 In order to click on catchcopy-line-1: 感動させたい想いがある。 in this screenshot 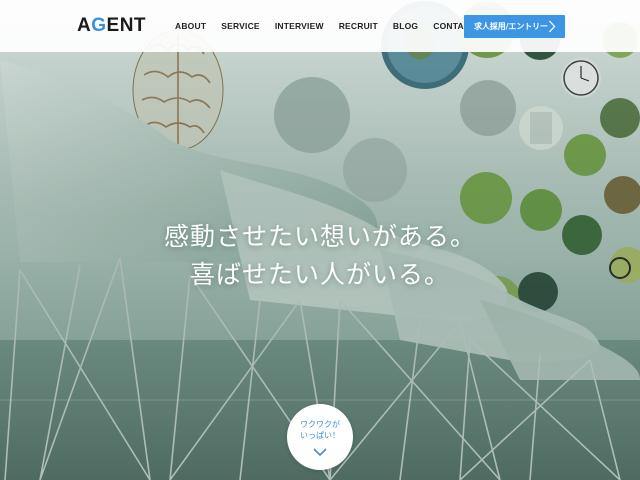, I will do `click(319, 236)`.